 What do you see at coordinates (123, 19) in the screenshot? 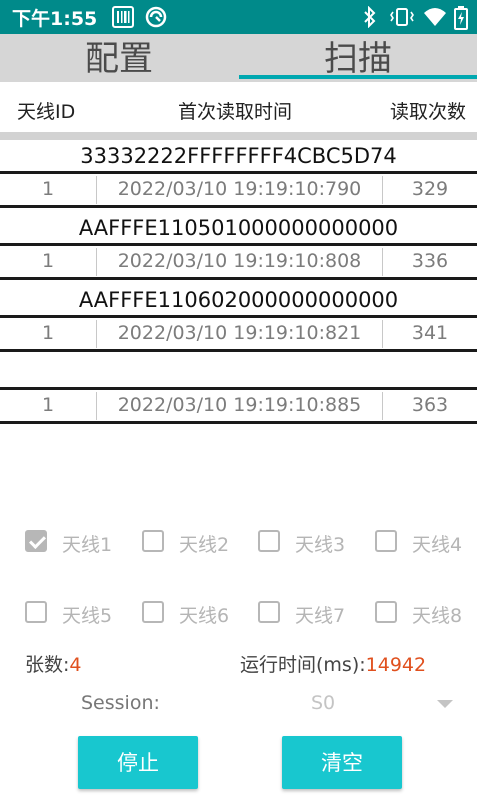
I see `barcode-icon` at bounding box center [123, 19].